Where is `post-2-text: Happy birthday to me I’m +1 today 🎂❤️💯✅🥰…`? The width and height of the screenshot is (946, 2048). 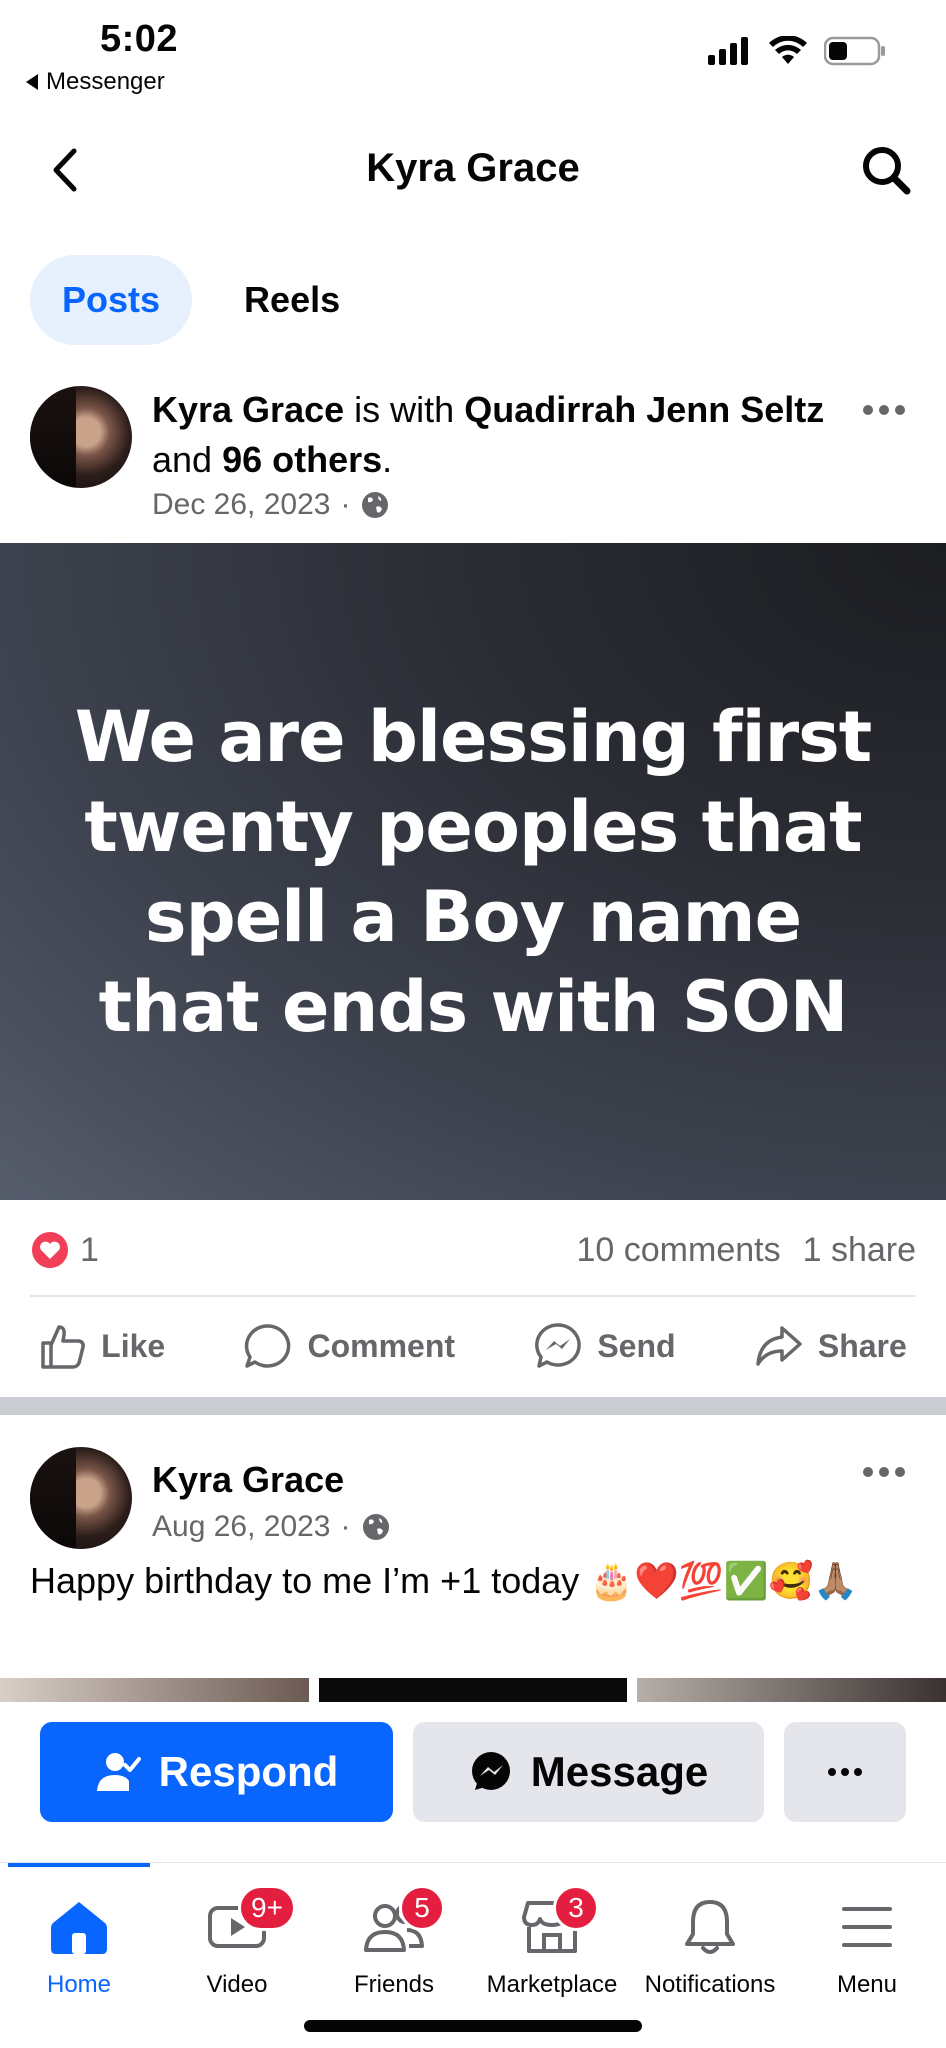
post-2-text: Happy birthday to me I’m +1 today 🎂❤️💯✅🥰… is located at coordinates (444, 1580).